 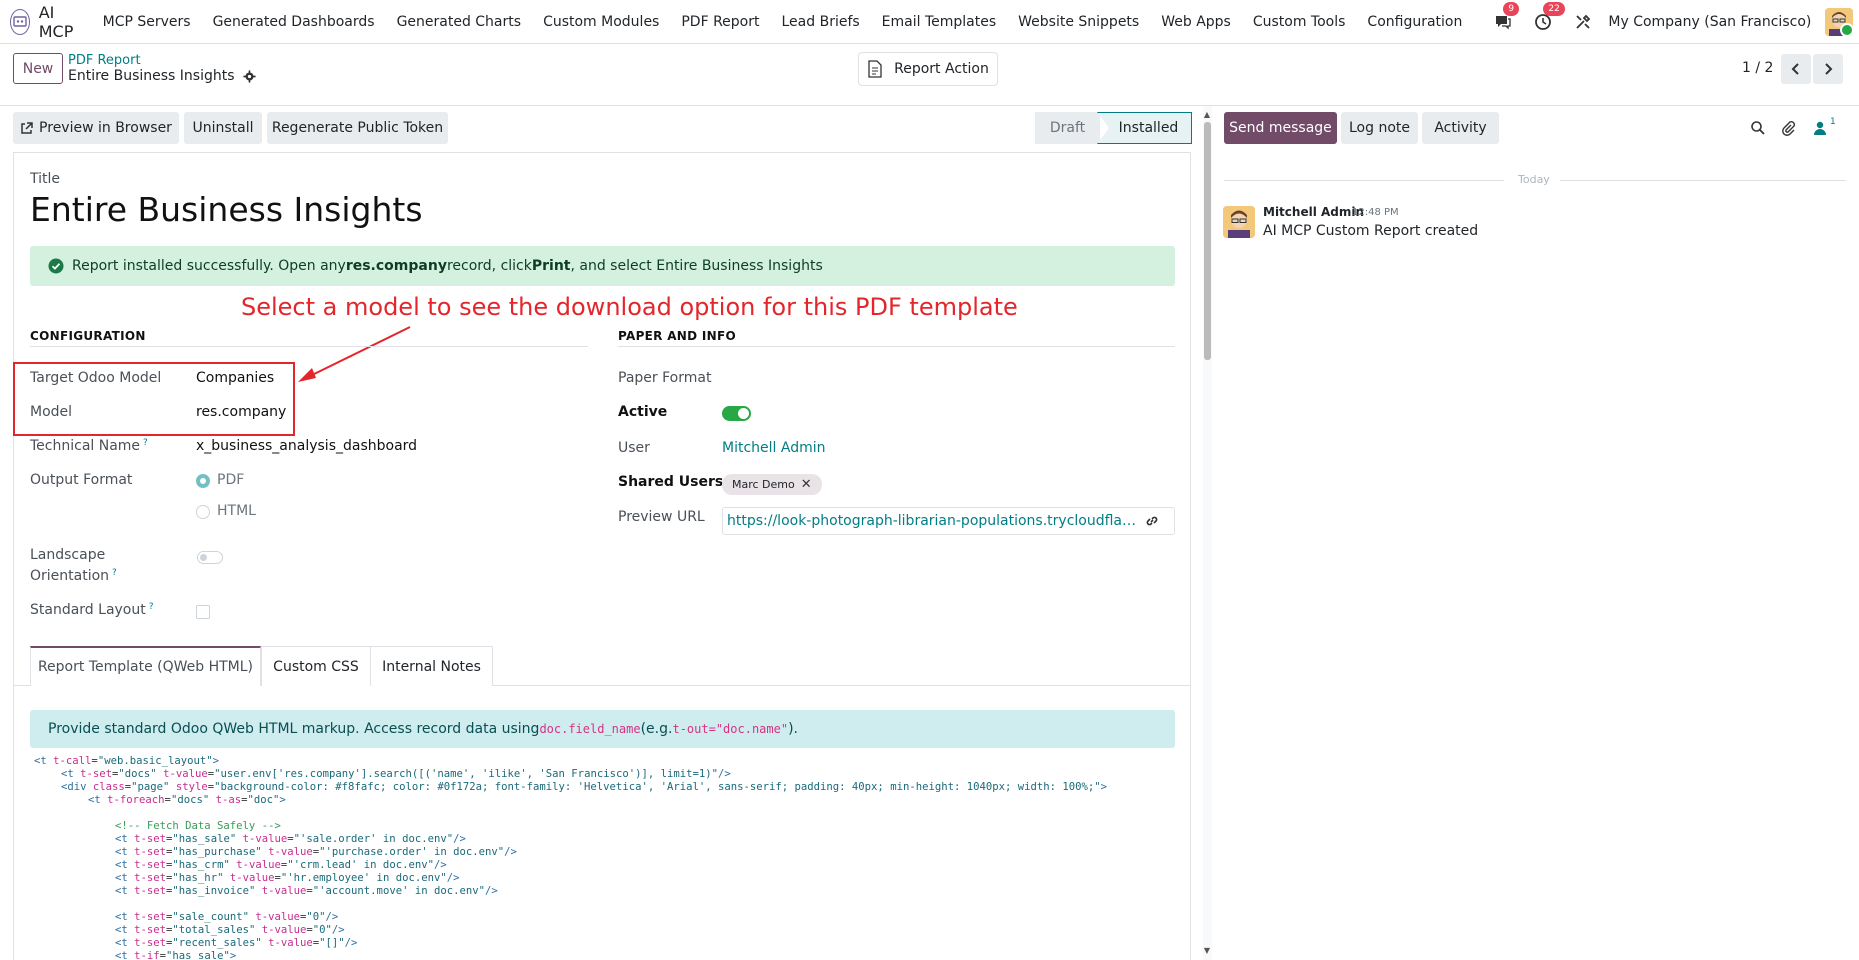 What do you see at coordinates (720, 22) in the screenshot?
I see `menu-pdf-report: PDF Report` at bounding box center [720, 22].